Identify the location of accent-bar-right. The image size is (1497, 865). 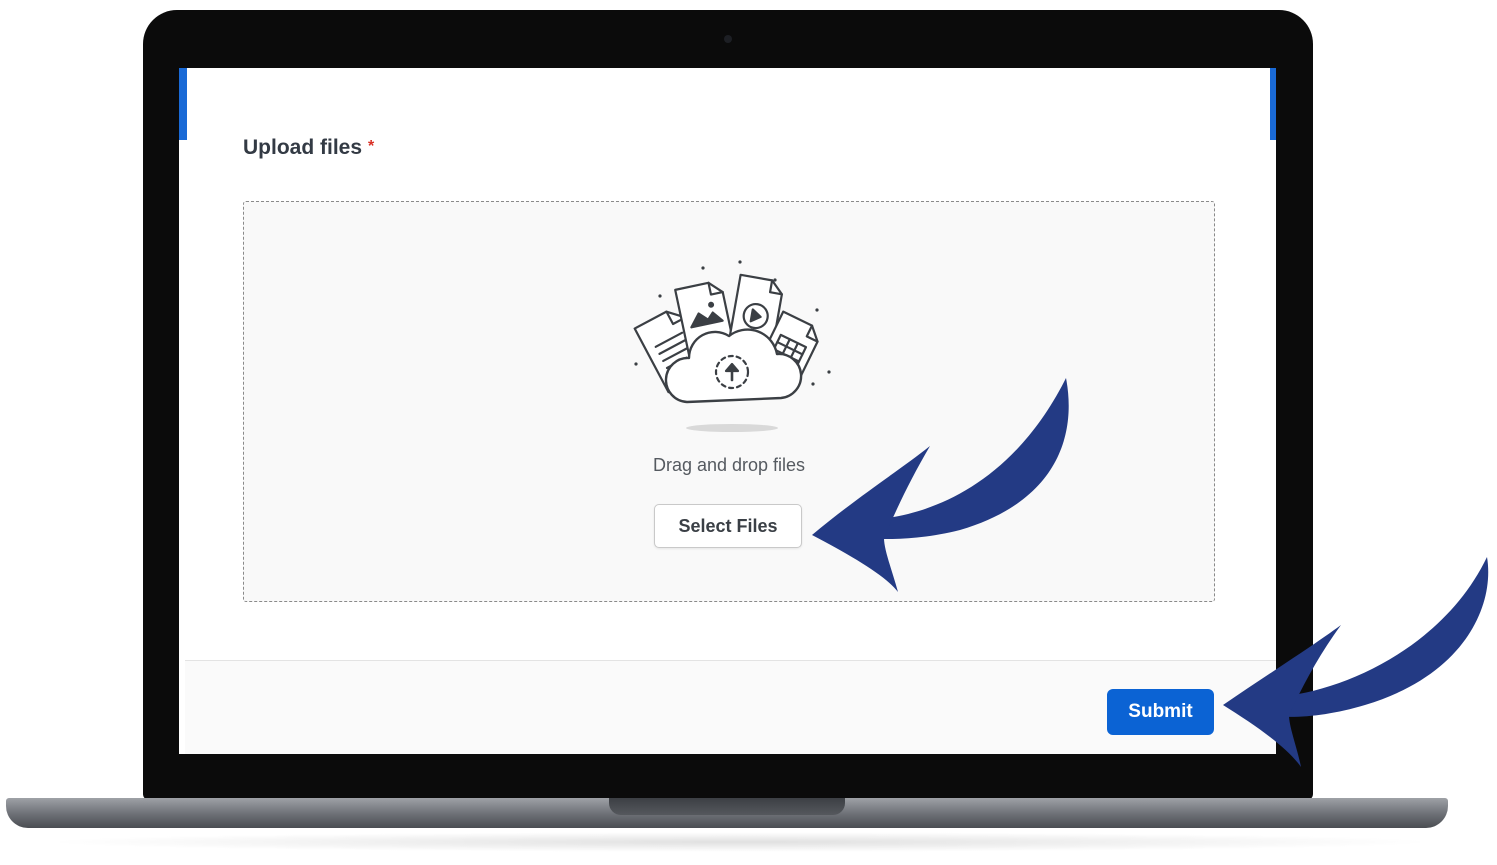
(1273, 104).